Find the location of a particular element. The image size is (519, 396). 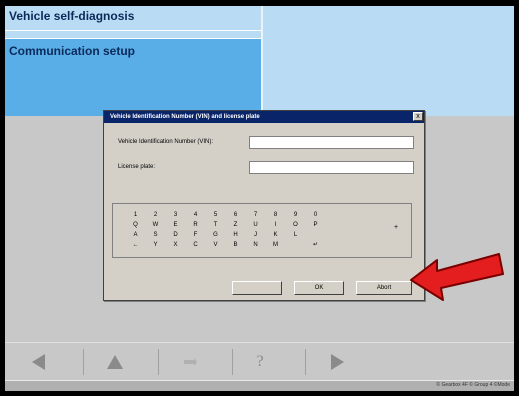

plate-field is located at coordinates (331, 167).